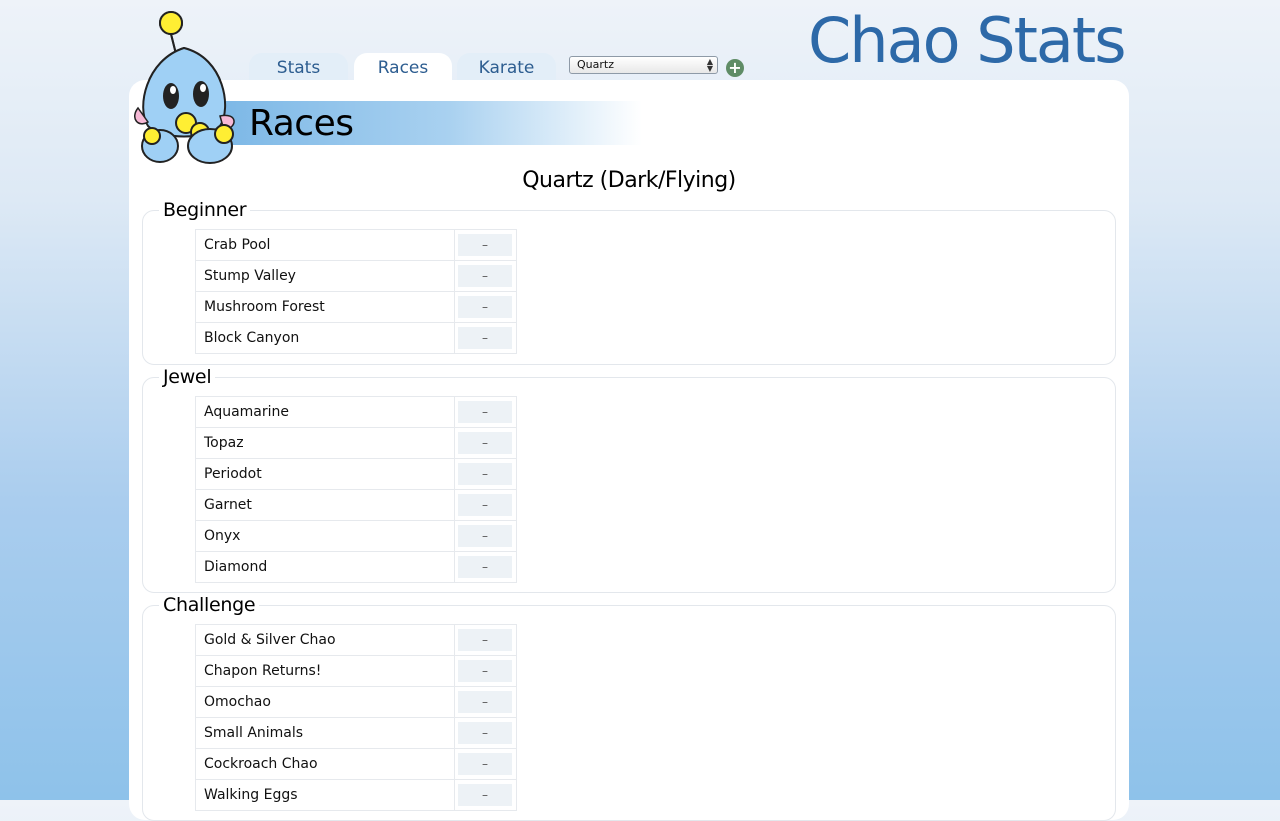  What do you see at coordinates (356, 245) in the screenshot?
I see `race-row: Crab Pool –` at bounding box center [356, 245].